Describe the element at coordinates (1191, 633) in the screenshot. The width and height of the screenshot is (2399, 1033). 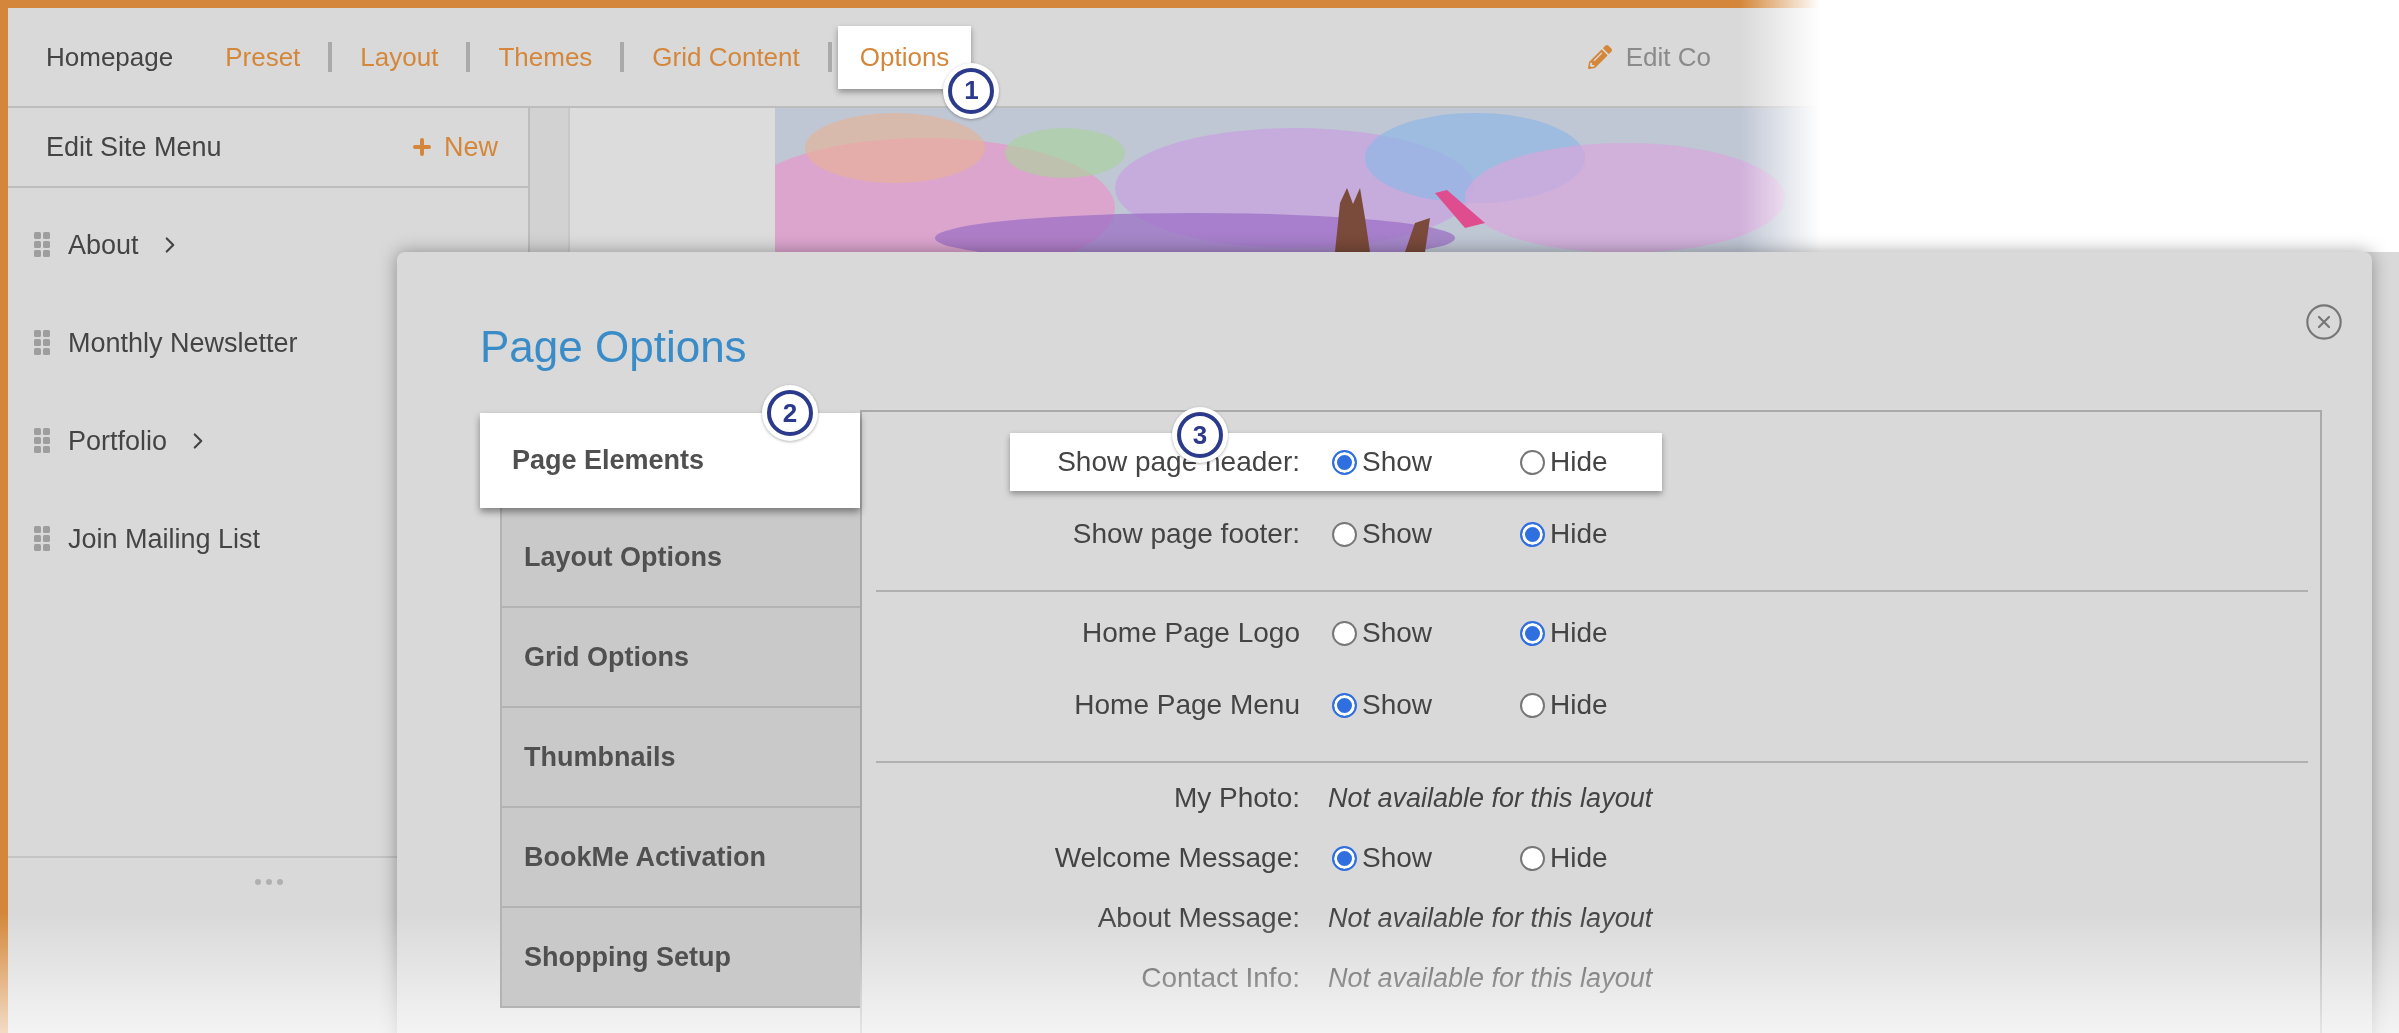
I see `field-label: Home Page Logo` at that location.